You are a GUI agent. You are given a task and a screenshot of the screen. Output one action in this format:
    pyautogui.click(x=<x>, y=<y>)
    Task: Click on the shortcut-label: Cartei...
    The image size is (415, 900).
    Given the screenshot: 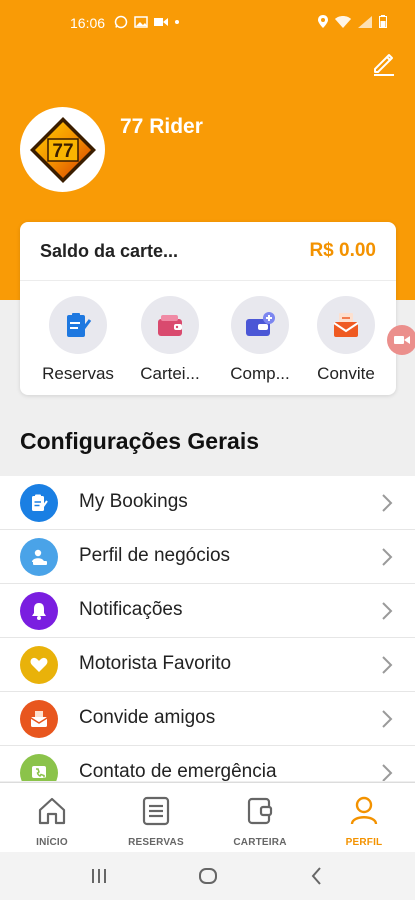 What is the action you would take?
    pyautogui.click(x=170, y=373)
    